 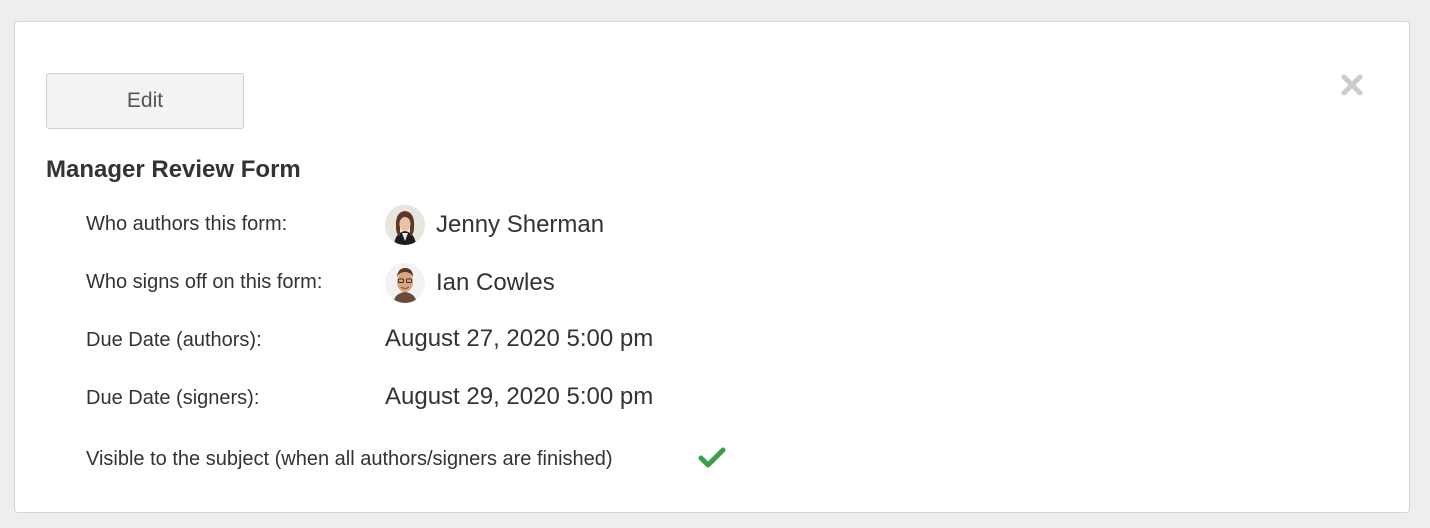 What do you see at coordinates (405, 283) in the screenshot?
I see `signer-avatar` at bounding box center [405, 283].